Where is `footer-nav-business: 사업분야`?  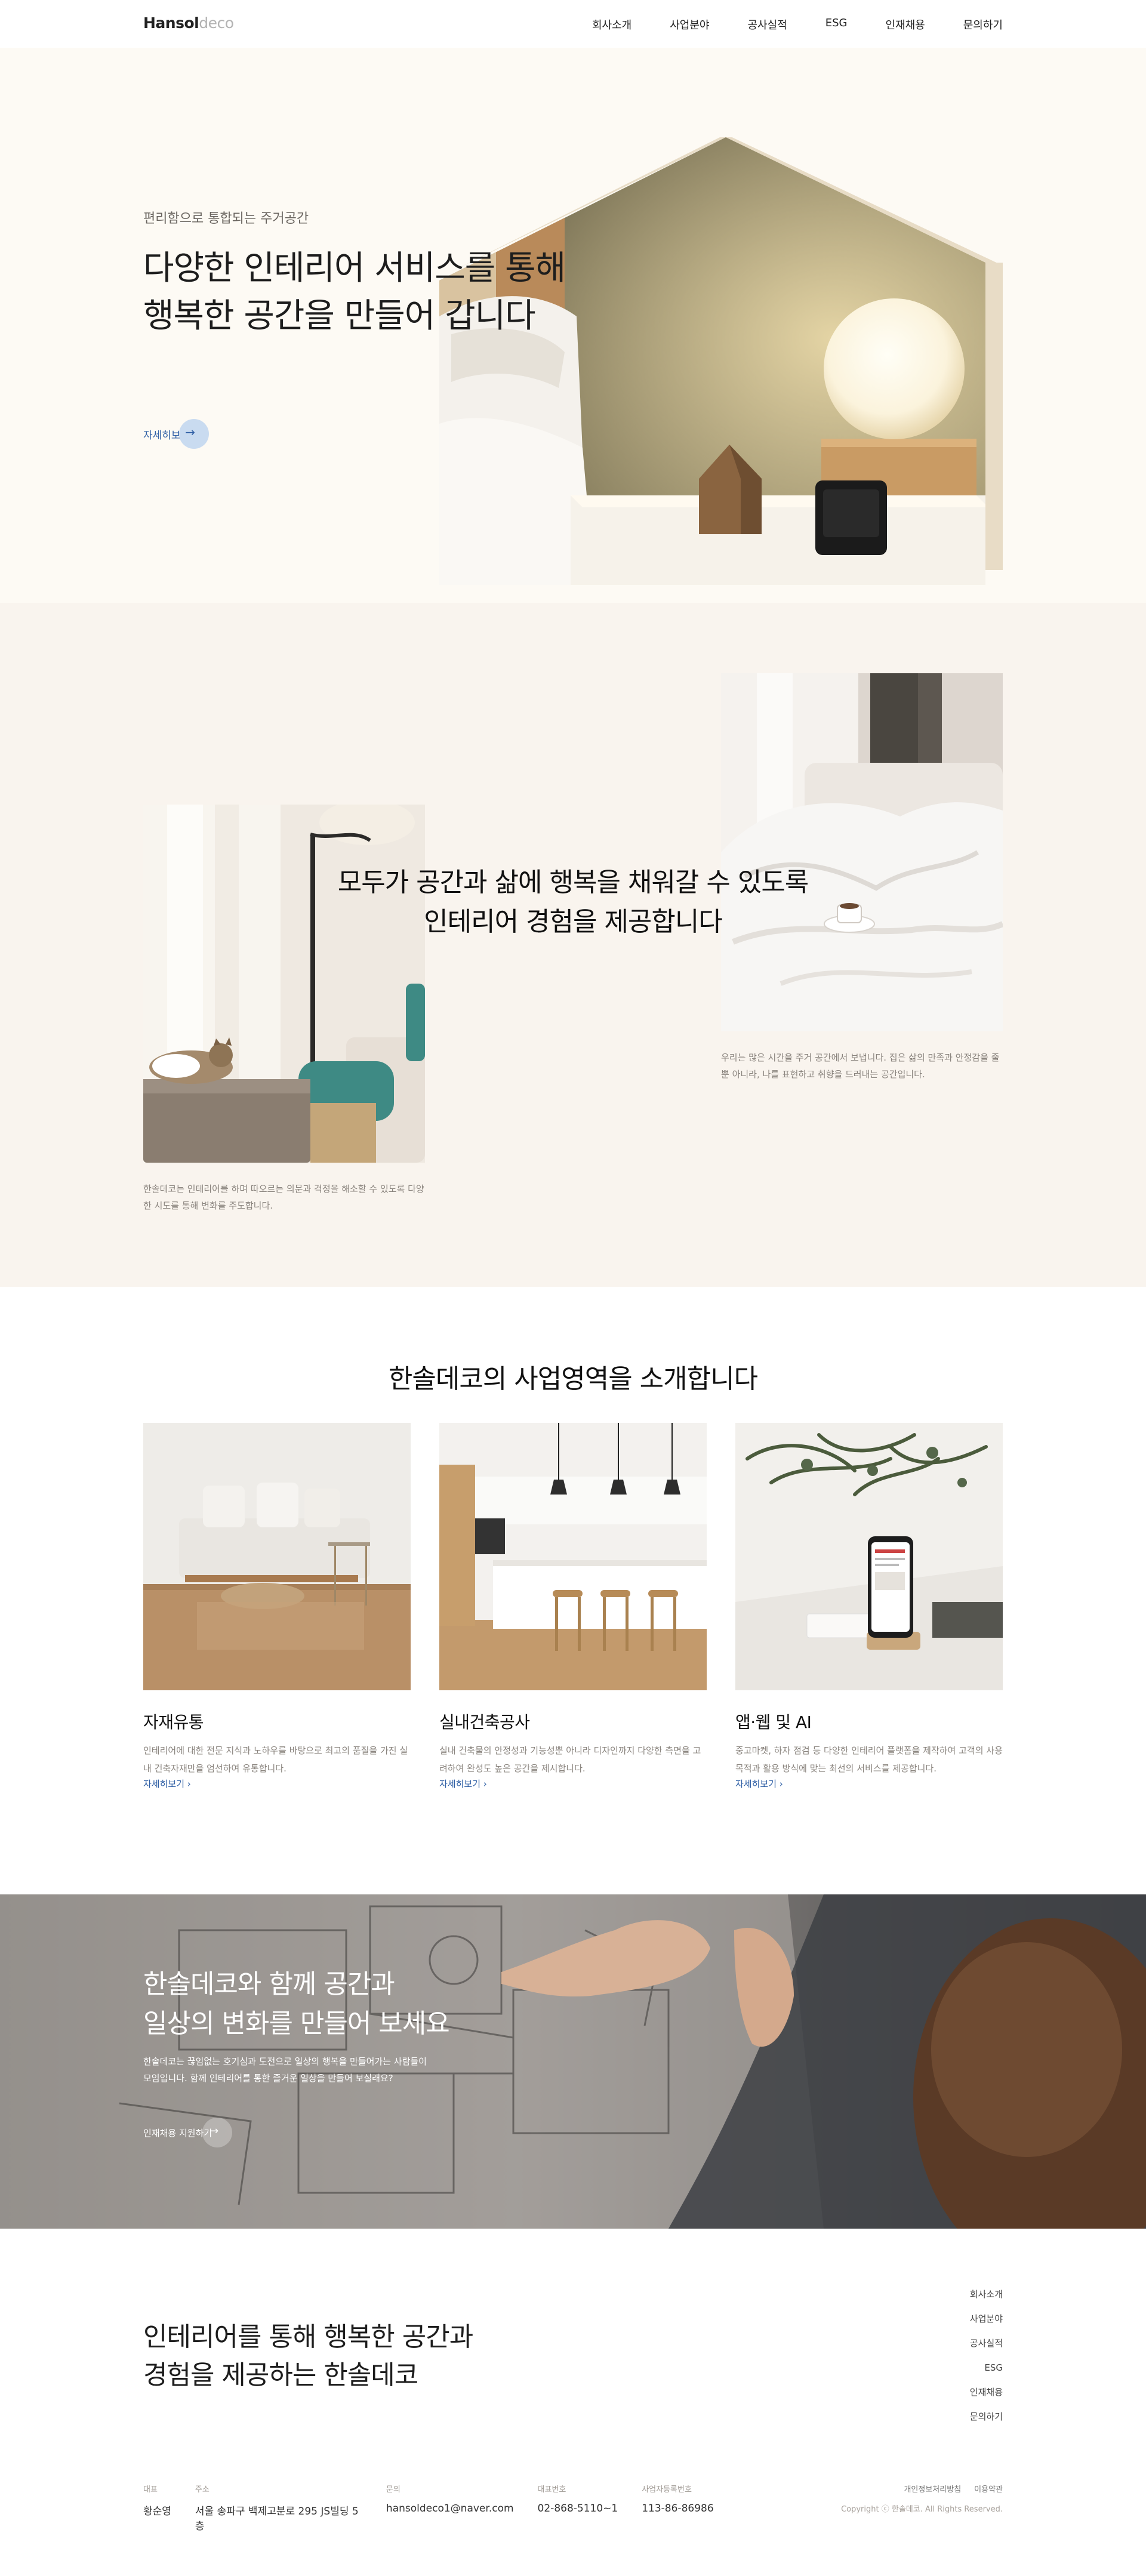
footer-nav-business: 사업분야 is located at coordinates (986, 2319).